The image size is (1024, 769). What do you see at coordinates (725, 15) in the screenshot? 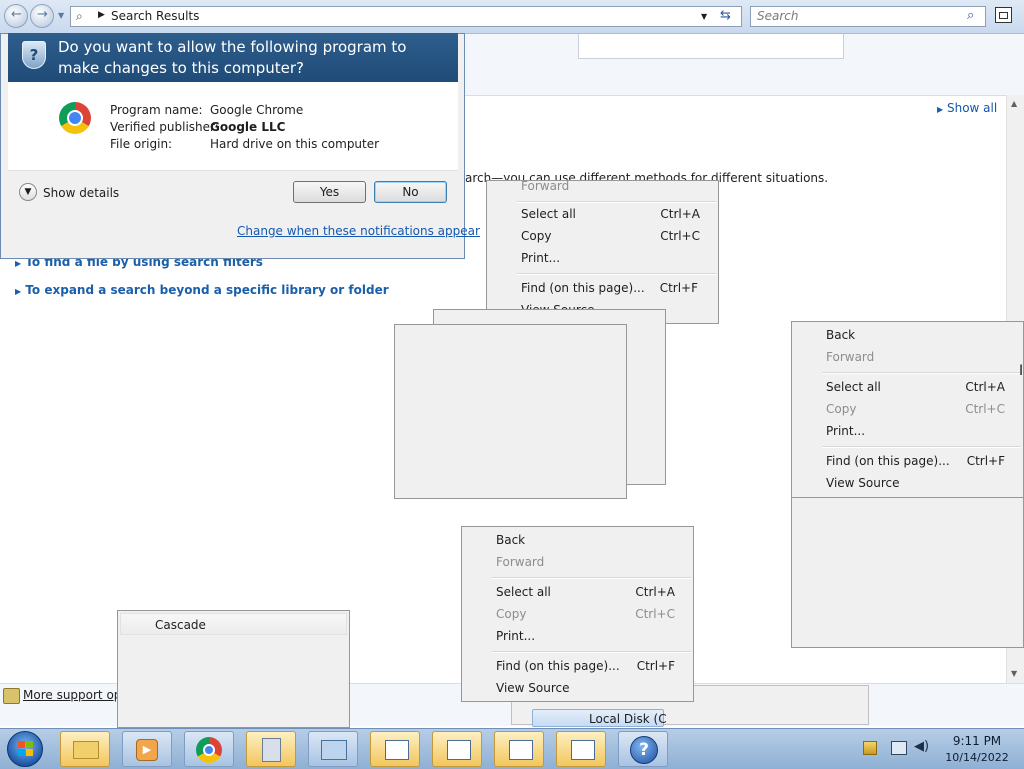
I see `refresh-icon: ⇆` at bounding box center [725, 15].